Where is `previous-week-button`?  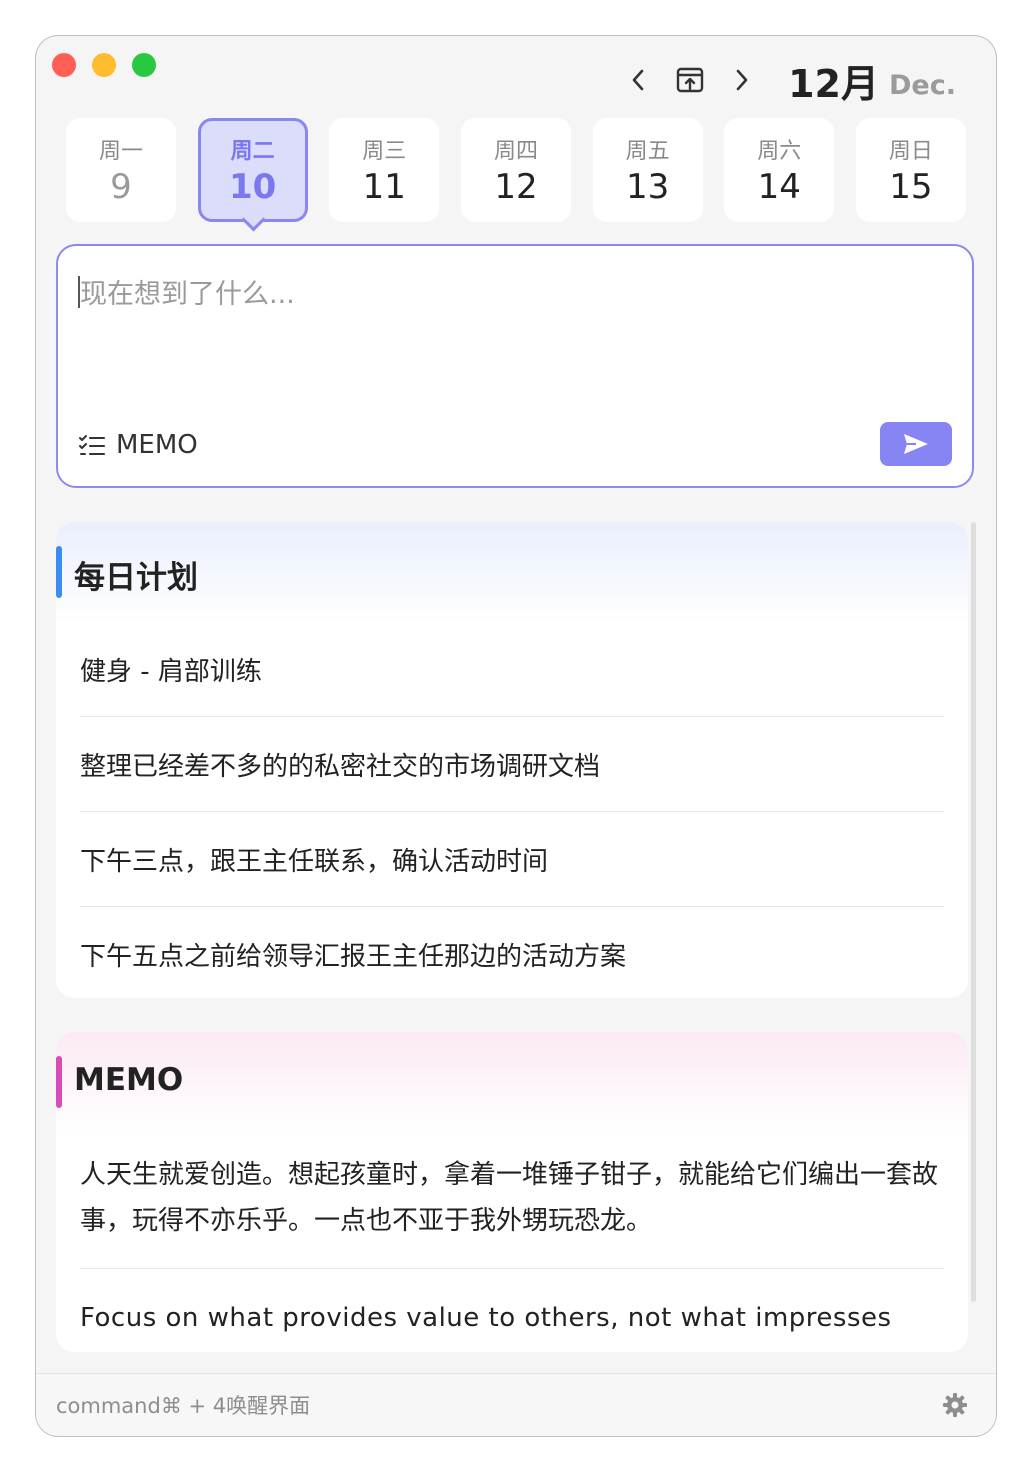
previous-week-button is located at coordinates (638, 80).